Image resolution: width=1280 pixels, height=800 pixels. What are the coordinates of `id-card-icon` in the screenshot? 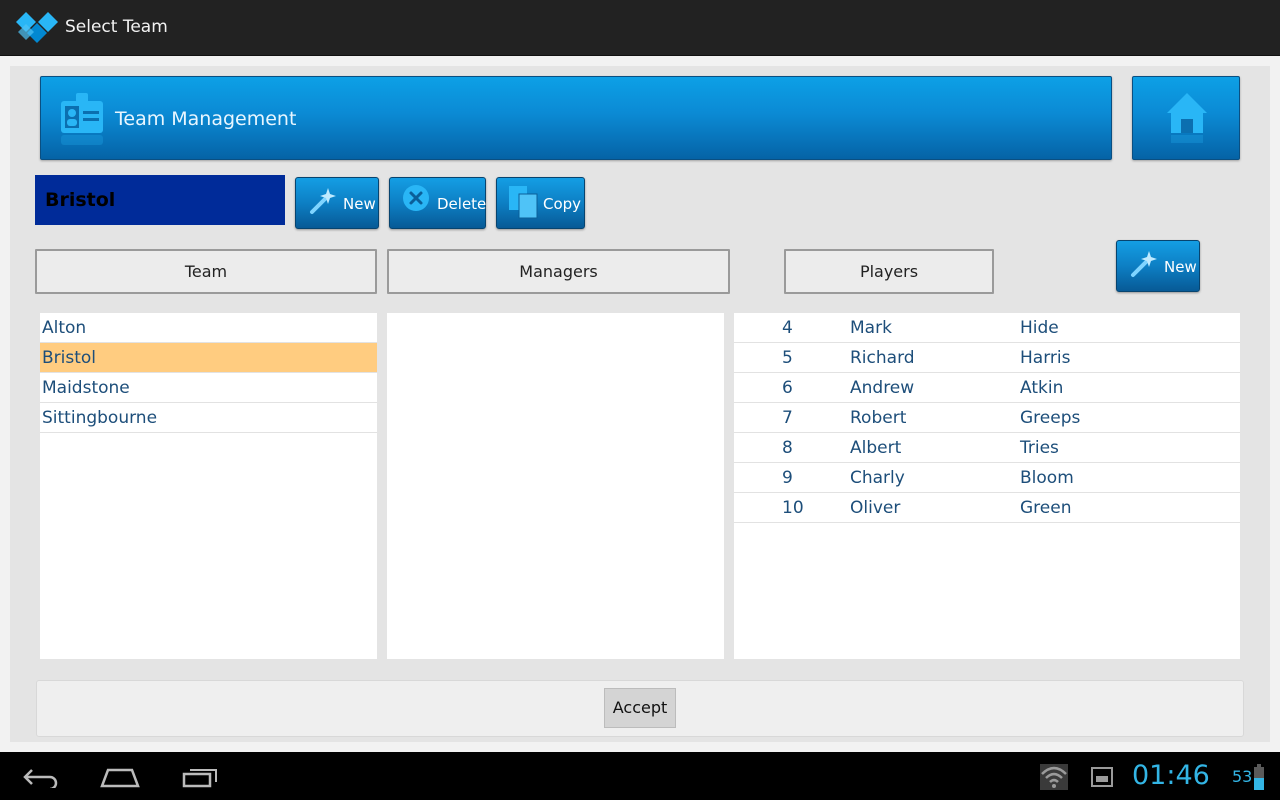 It's located at (82, 119).